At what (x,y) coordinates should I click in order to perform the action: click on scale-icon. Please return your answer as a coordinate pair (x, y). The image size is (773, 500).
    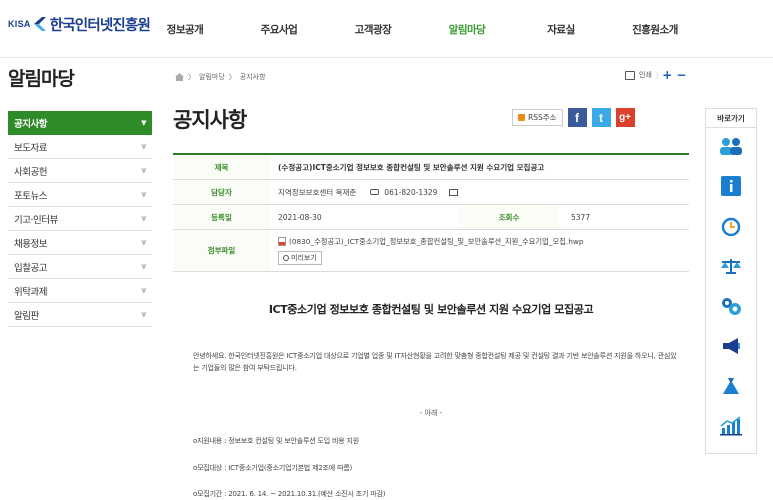
    Looking at the image, I should click on (731, 268).